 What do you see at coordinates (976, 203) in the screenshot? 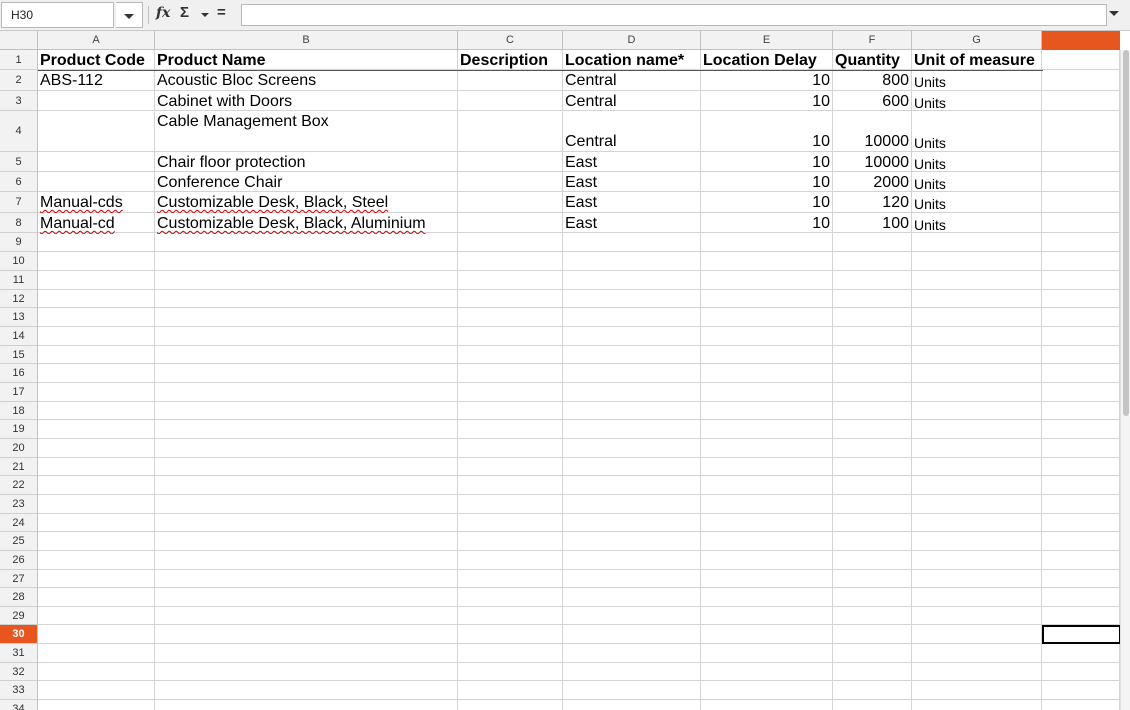
I see `cell-unit-row-7: Units` at bounding box center [976, 203].